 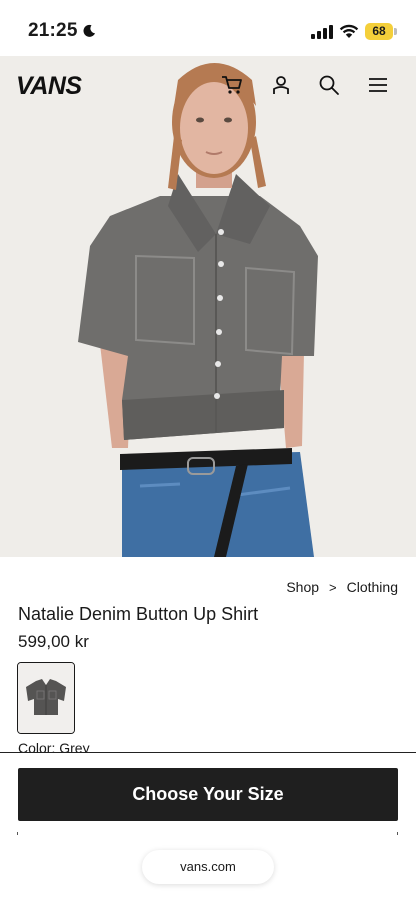 I want to click on breadcrumb-shop: Shop, so click(x=302, y=587).